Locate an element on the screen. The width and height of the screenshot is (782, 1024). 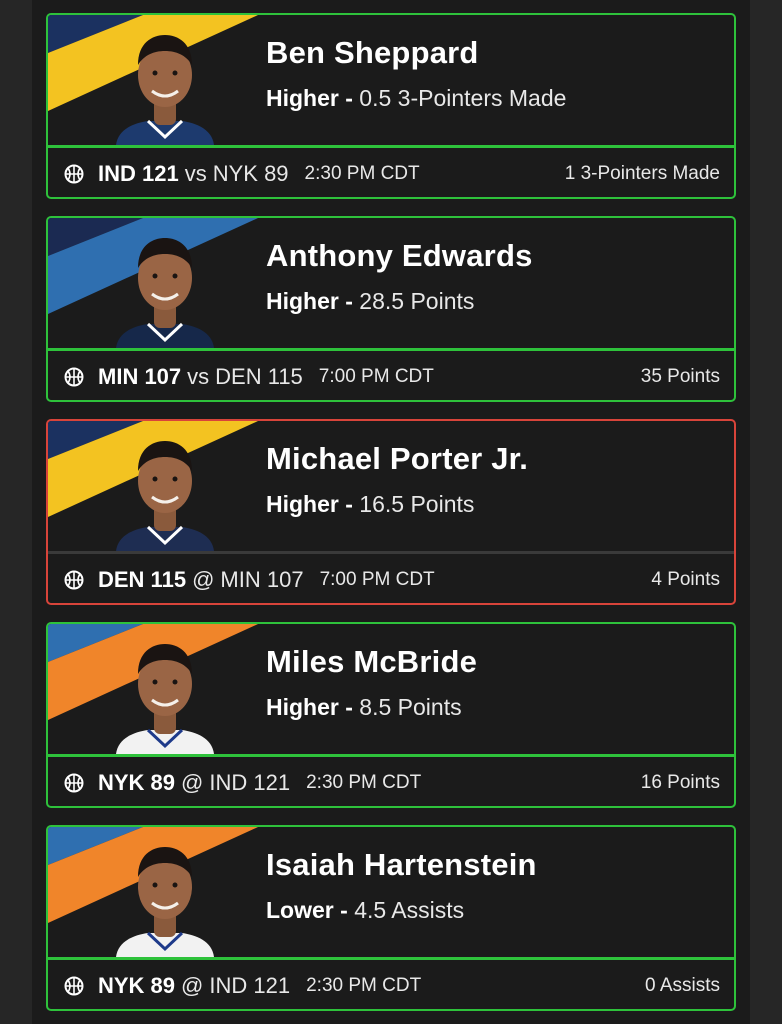
team-a-score: DEN 115 is located at coordinates (142, 579).